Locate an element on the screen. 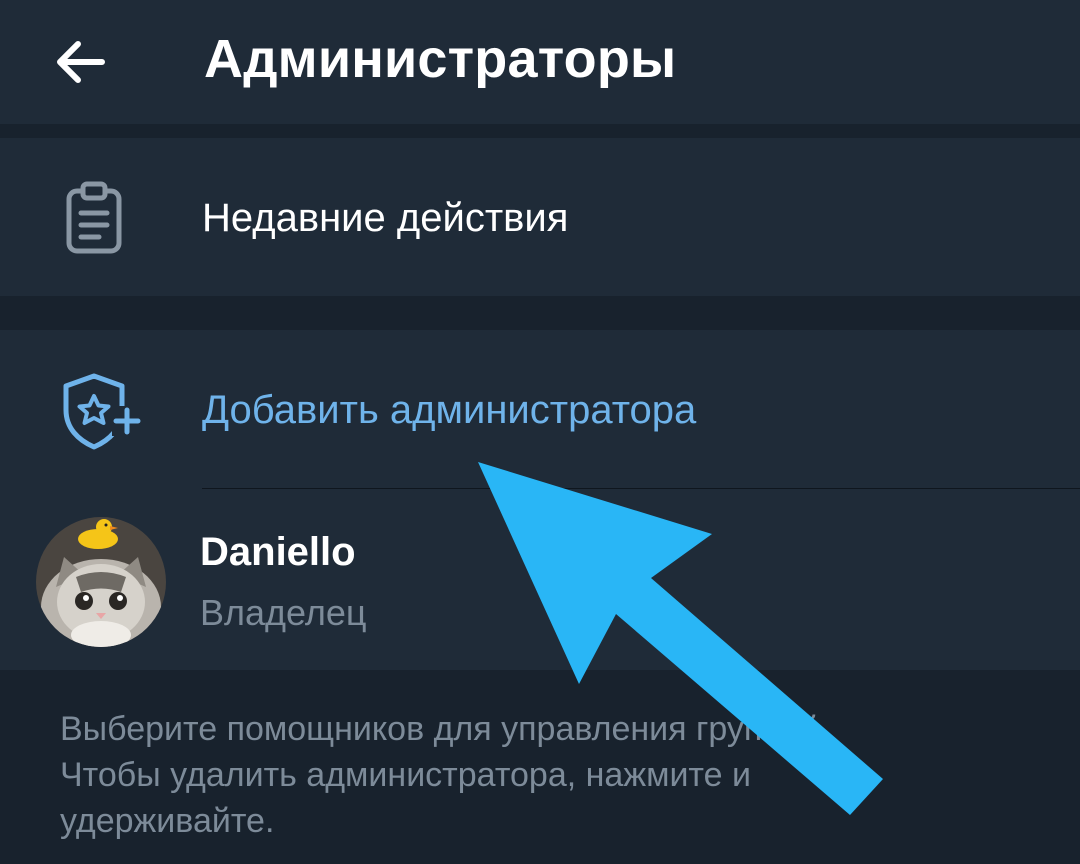  footer-line: Чтобы удалить администратора, нажмите и is located at coordinates (405, 775).